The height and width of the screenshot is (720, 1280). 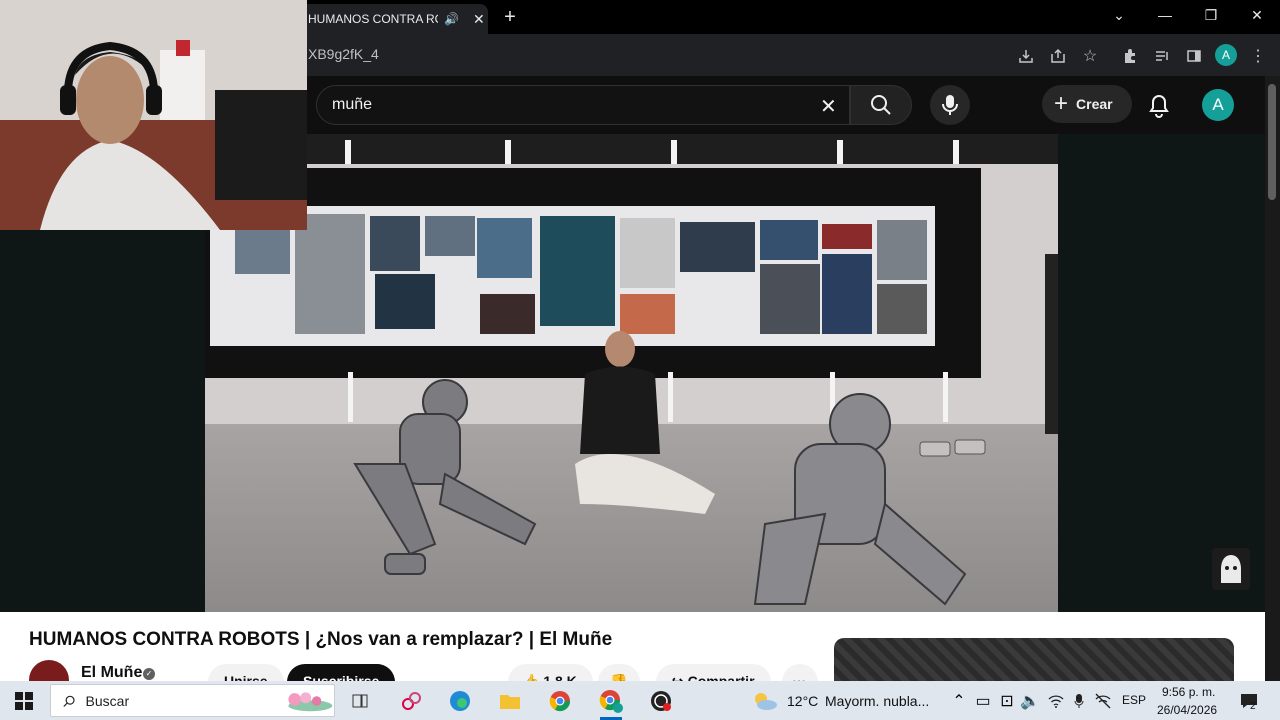 What do you see at coordinates (1258, 56) in the screenshot?
I see `browser-menu-icon: ⋮` at bounding box center [1258, 56].